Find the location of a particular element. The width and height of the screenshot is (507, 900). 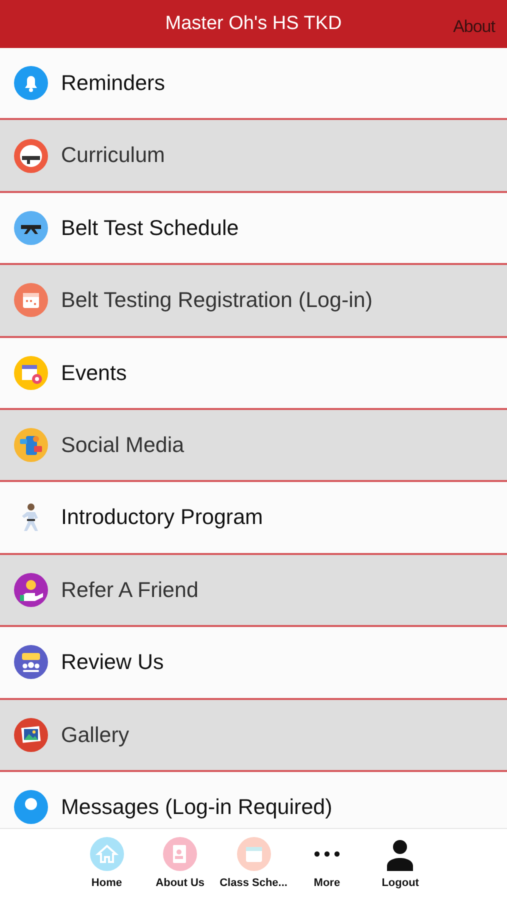

tab-button: Home is located at coordinates (107, 864).